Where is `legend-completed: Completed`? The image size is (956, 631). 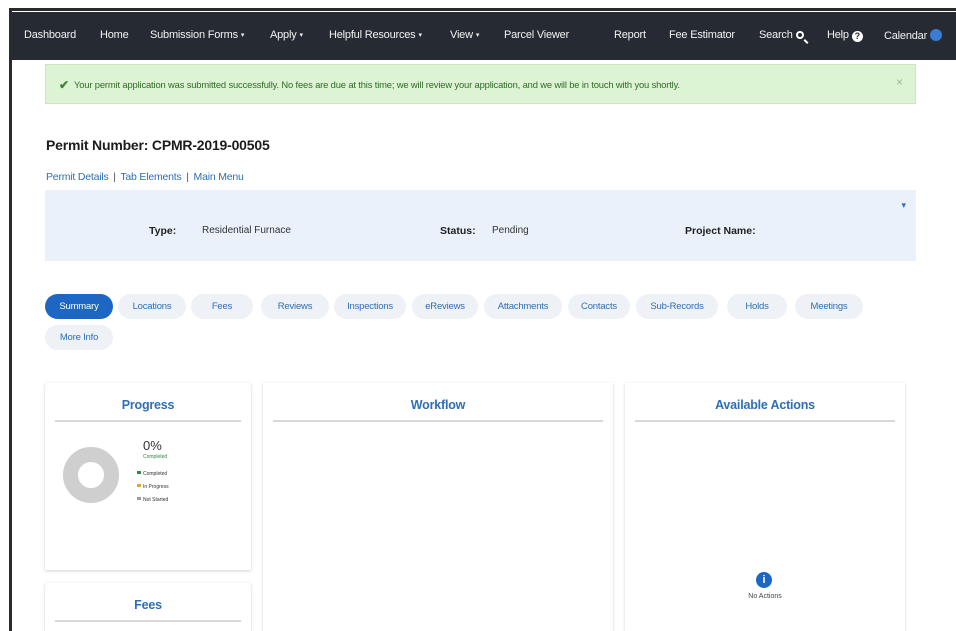 legend-completed: Completed is located at coordinates (152, 474).